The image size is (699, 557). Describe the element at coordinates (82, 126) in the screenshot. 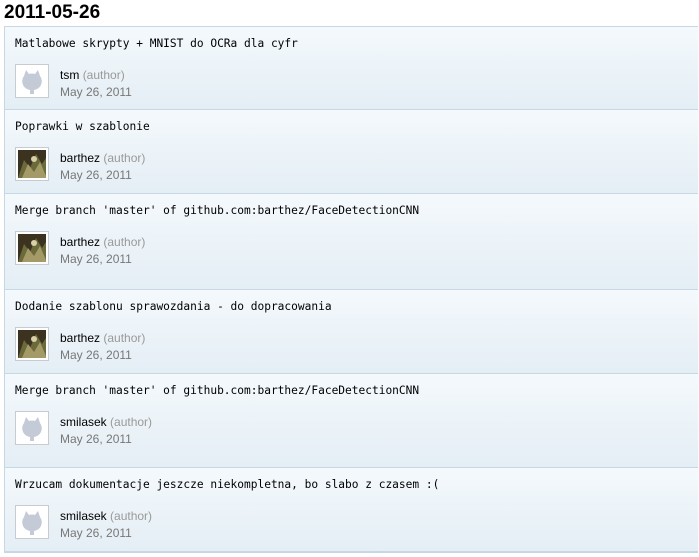

I see `commit-message: Poprawki w szablonie` at that location.